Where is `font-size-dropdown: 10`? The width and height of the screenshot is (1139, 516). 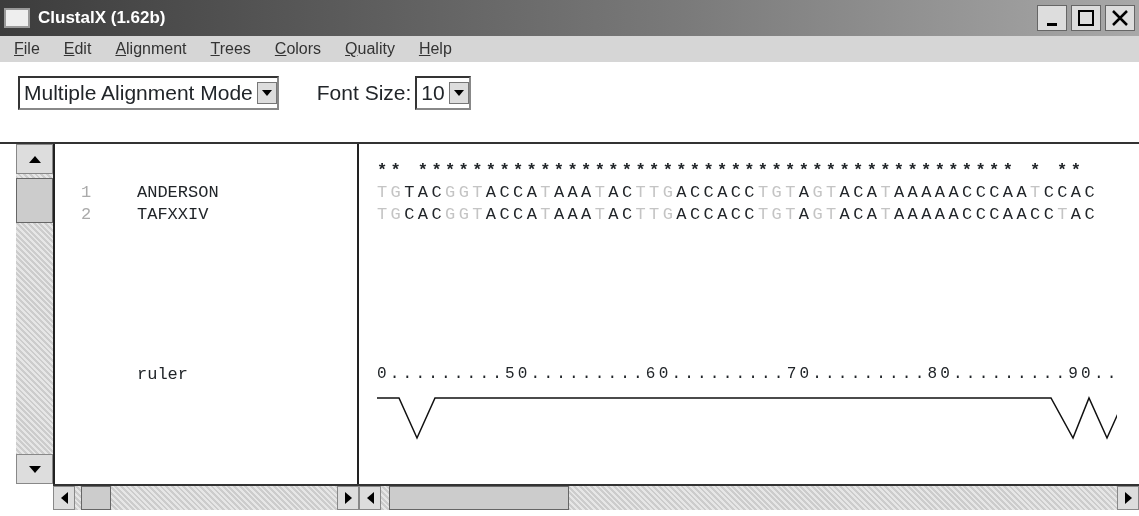
font-size-dropdown: 10 is located at coordinates (443, 93).